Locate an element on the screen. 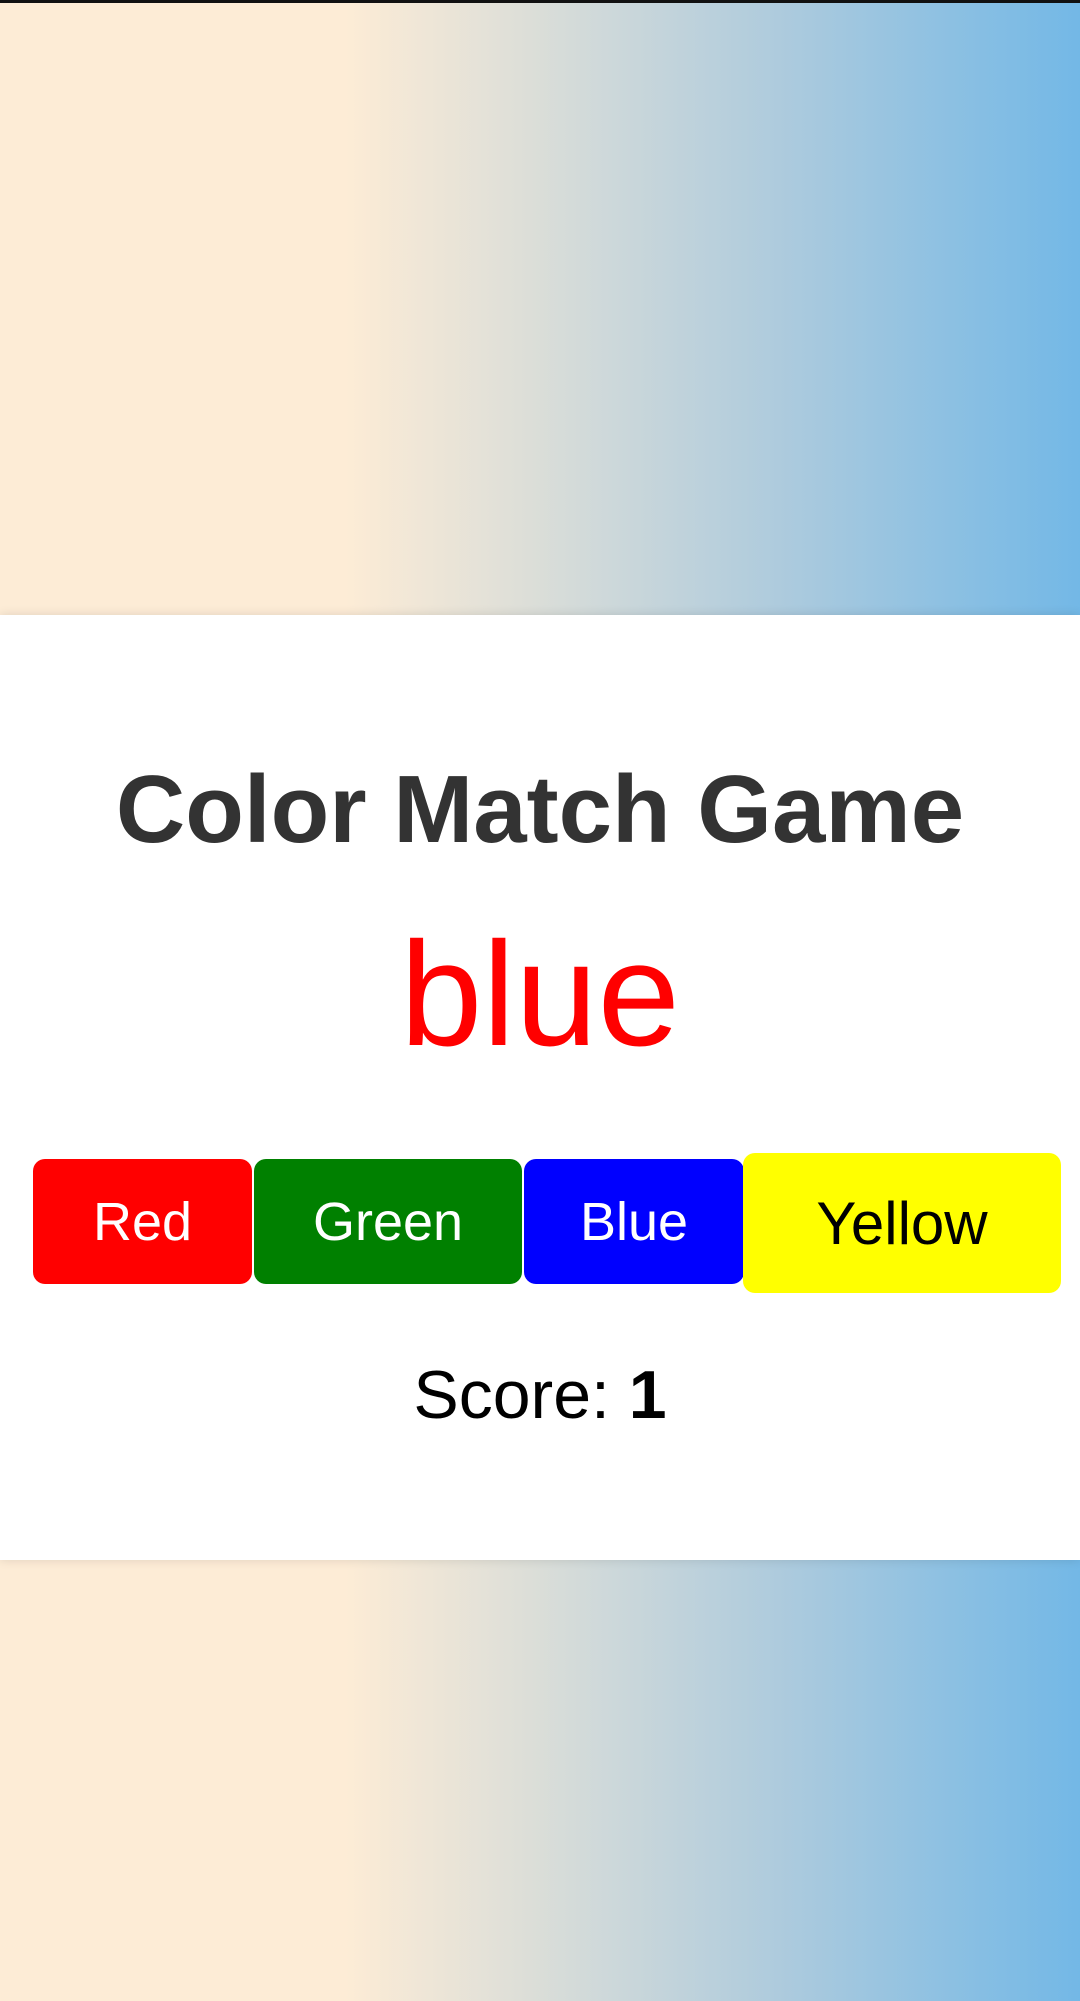 This screenshot has width=1080, height=2001. score-value: 1 is located at coordinates (647, 1395).